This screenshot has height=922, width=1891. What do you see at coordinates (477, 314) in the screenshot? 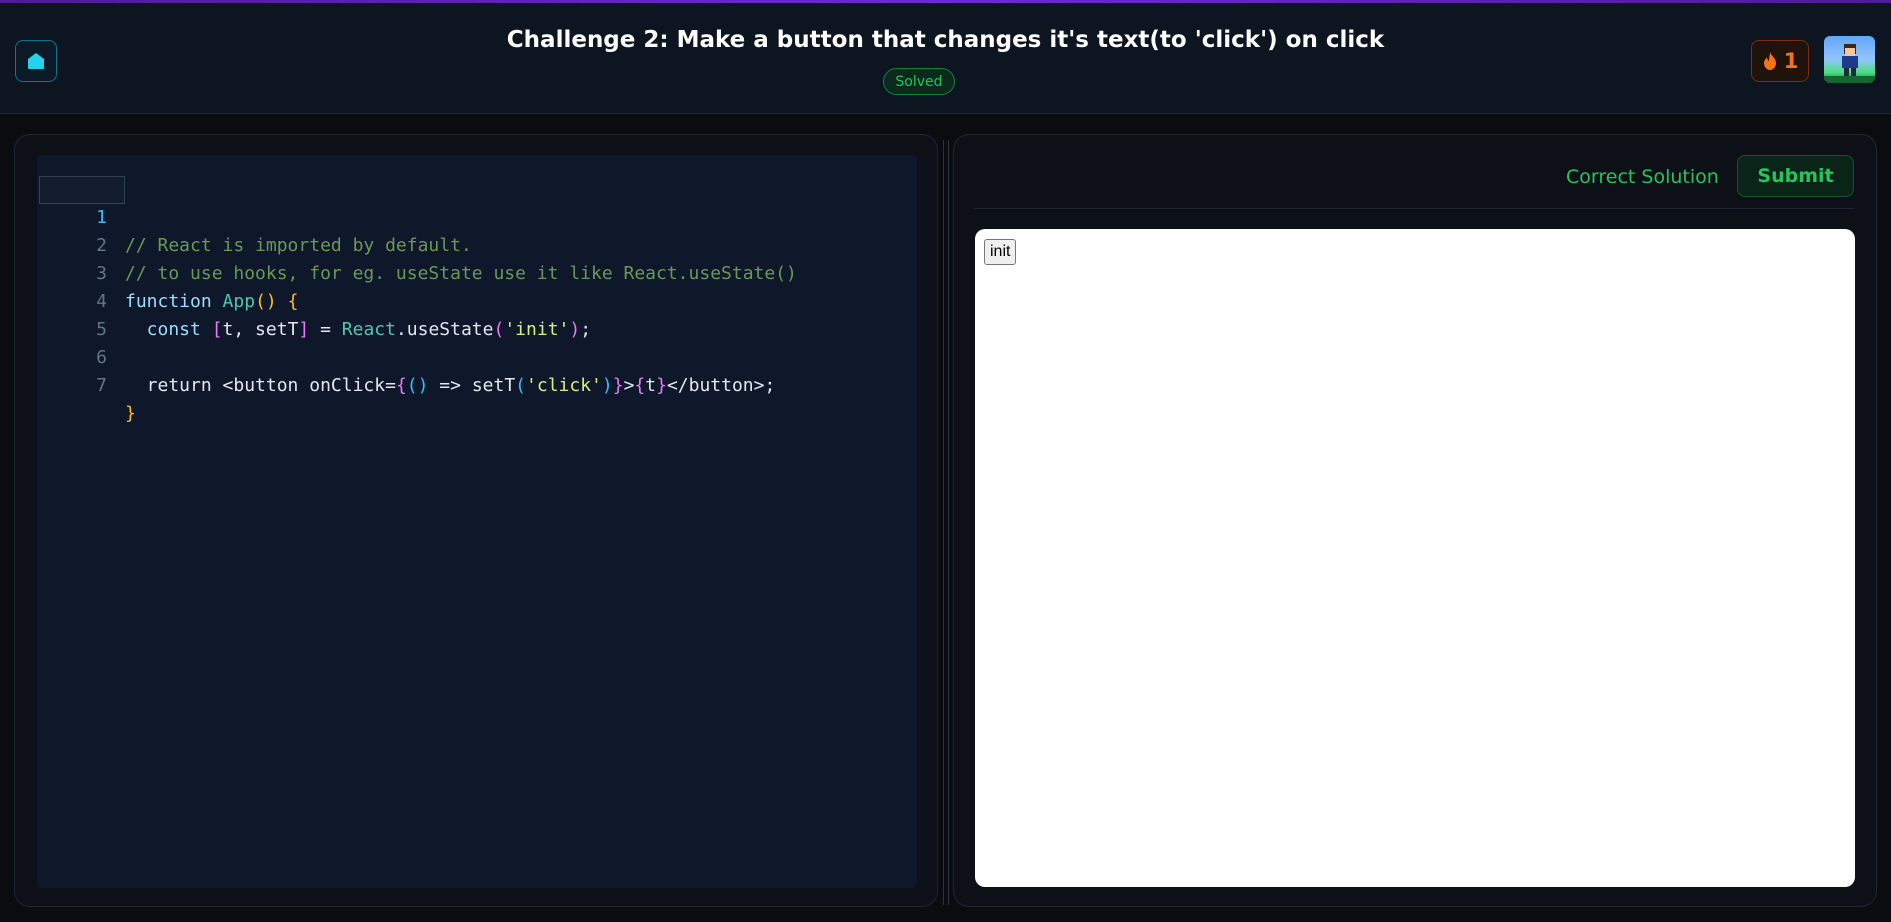
I see `code-line-5: 5` at bounding box center [477, 314].